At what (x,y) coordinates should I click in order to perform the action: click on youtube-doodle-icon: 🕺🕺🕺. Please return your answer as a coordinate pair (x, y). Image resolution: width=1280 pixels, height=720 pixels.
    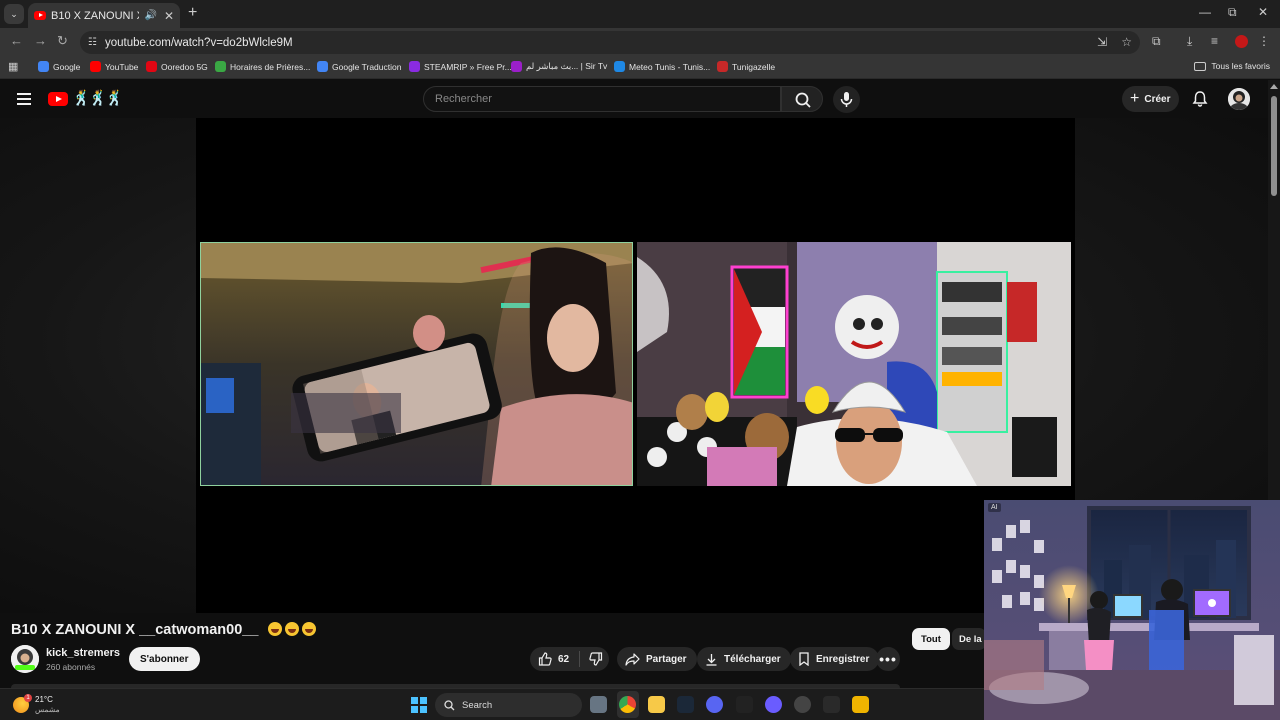
    Looking at the image, I should click on (98, 98).